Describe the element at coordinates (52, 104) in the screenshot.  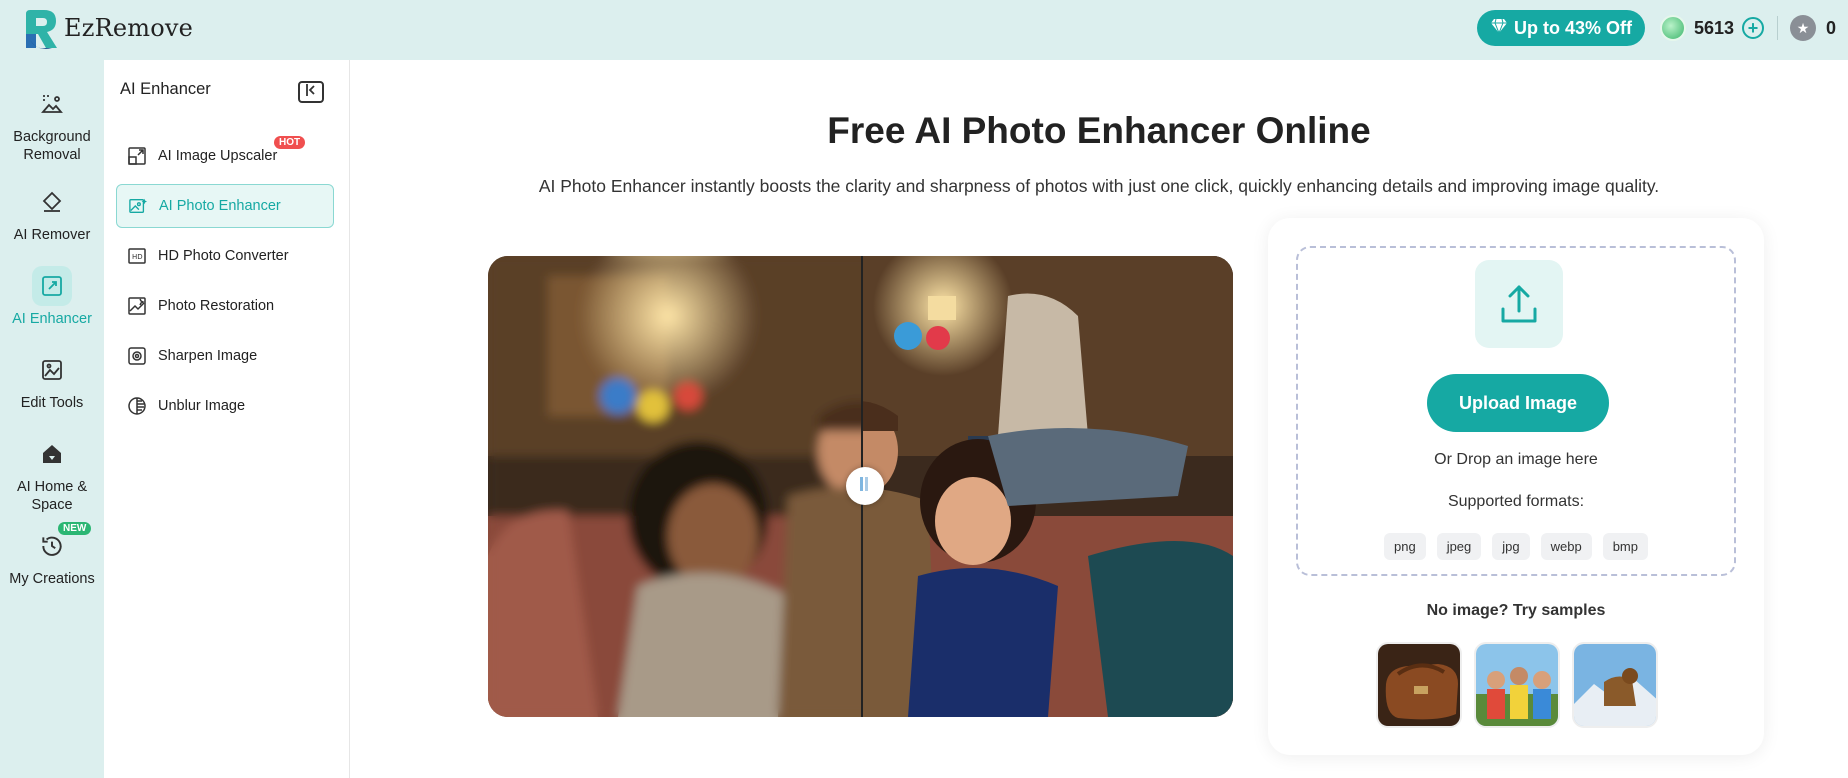
I see `background-removal-icon` at that location.